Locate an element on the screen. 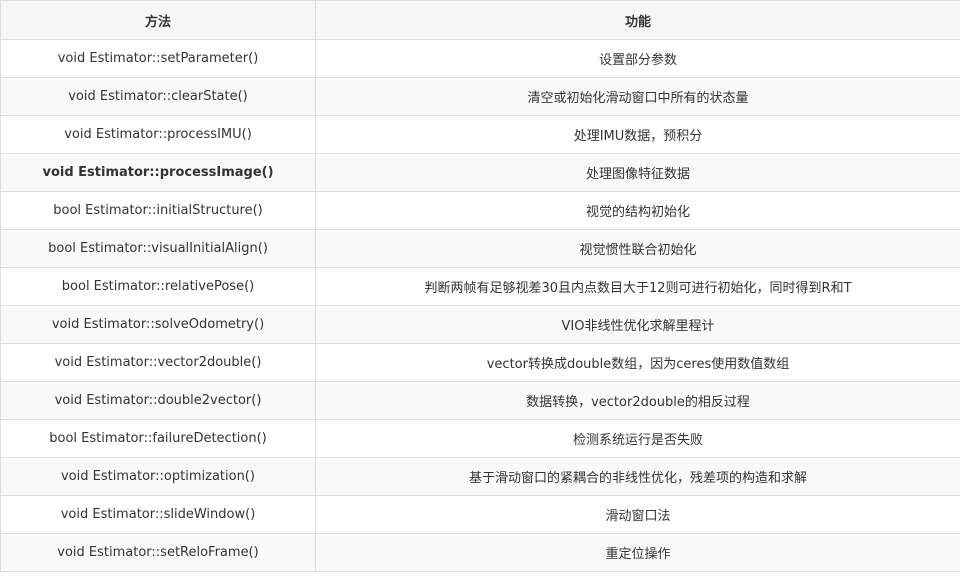  table-row: void Estimator::setParameter() 设置部分参数 is located at coordinates (480, 58).